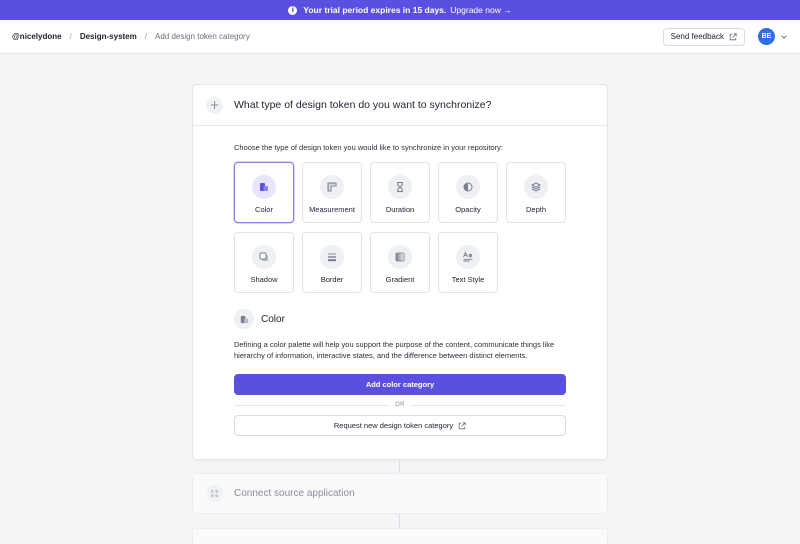 The width and height of the screenshot is (800, 544). I want to click on tile-label: Border, so click(332, 279).